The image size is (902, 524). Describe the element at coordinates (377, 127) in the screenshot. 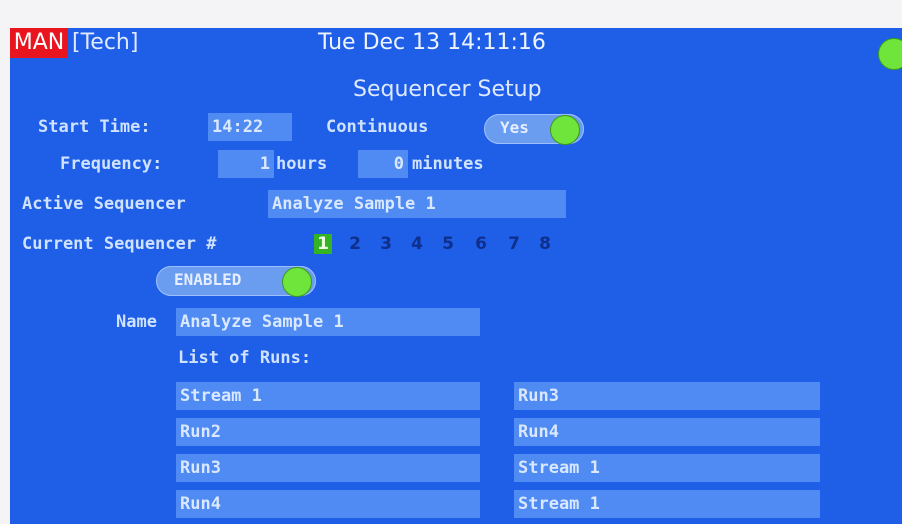

I see `continuous-label: Continuous` at that location.